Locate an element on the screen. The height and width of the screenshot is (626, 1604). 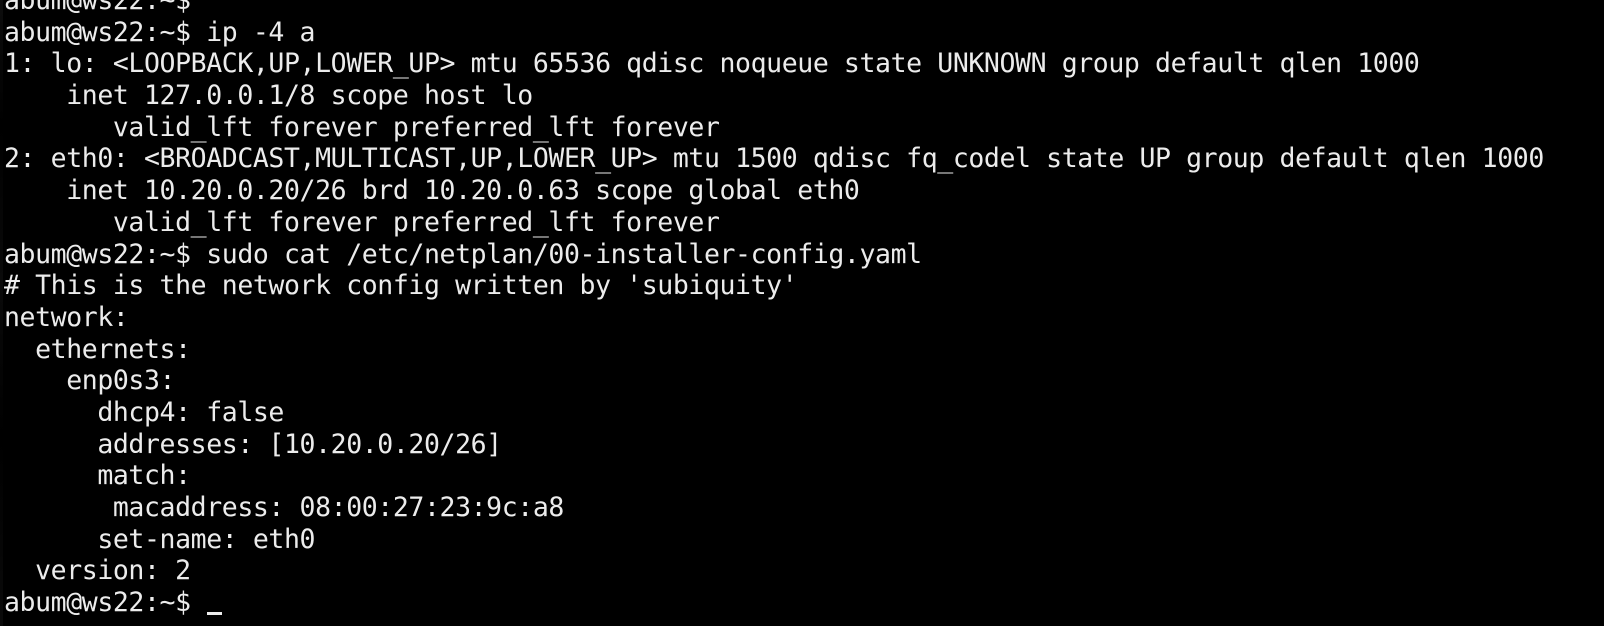
output-line: dhcp4: false is located at coordinates (144, 412).